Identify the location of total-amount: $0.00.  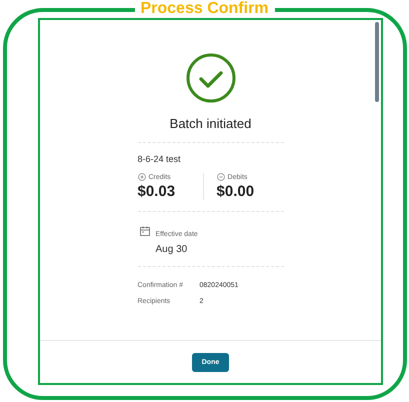
(236, 191).